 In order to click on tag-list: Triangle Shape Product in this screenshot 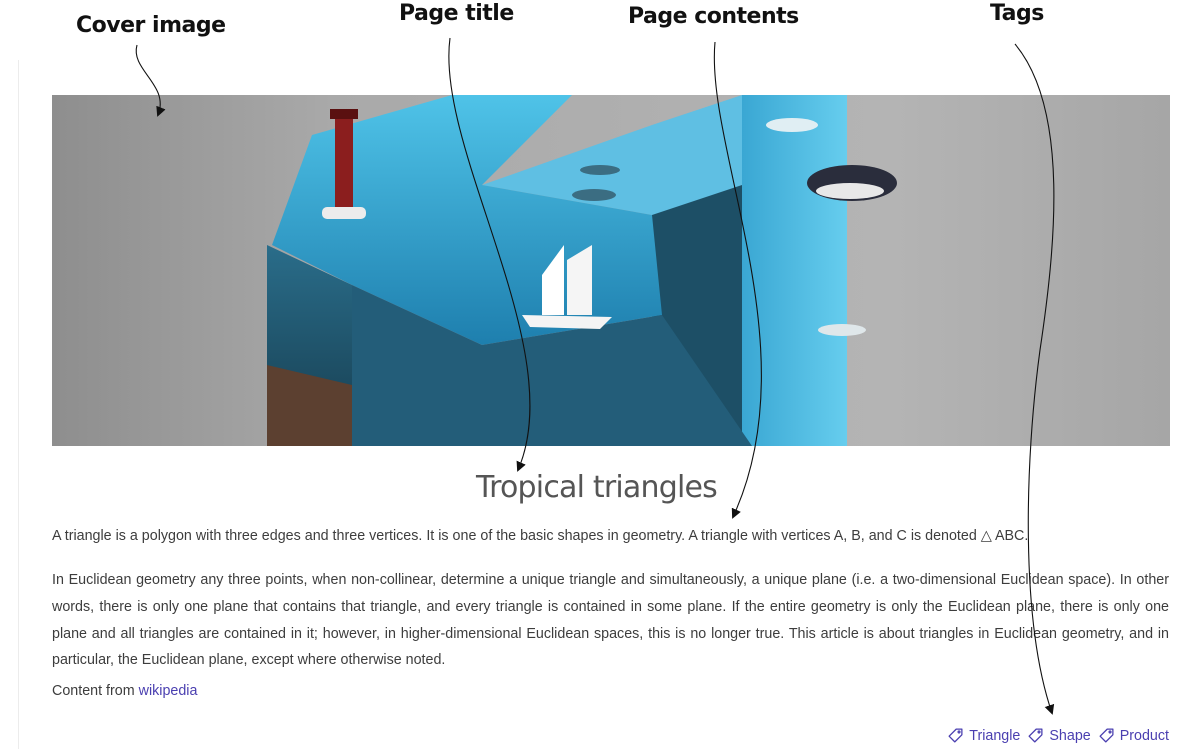, I will do `click(1058, 735)`.